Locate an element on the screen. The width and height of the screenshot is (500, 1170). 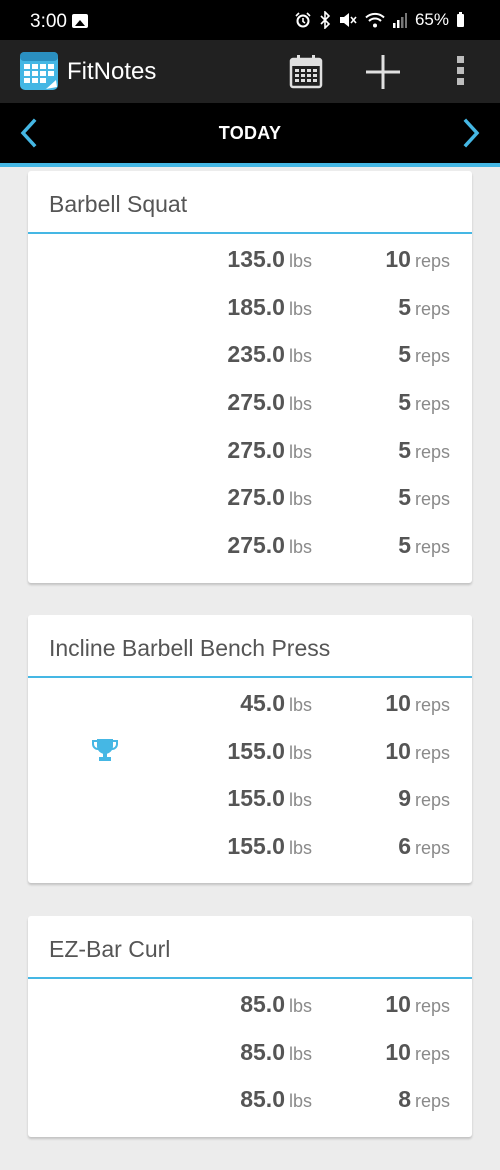
chevron-right-icon is located at coordinates (471, 133).